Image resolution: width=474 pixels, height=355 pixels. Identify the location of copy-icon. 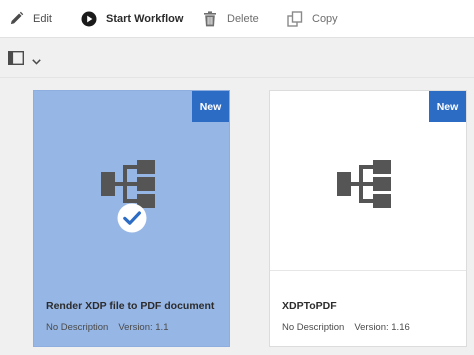
(295, 18).